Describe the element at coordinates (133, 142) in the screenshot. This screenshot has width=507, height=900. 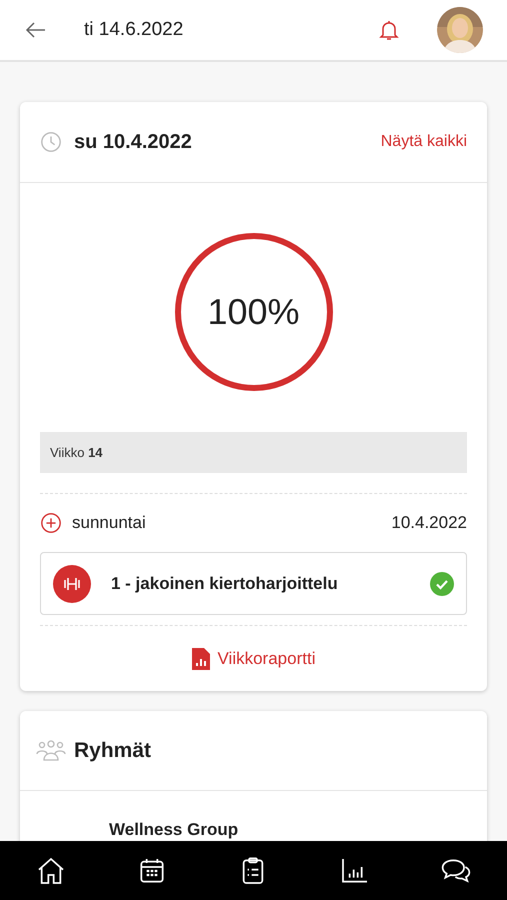
I see `card-title: su 10.4.2022` at that location.